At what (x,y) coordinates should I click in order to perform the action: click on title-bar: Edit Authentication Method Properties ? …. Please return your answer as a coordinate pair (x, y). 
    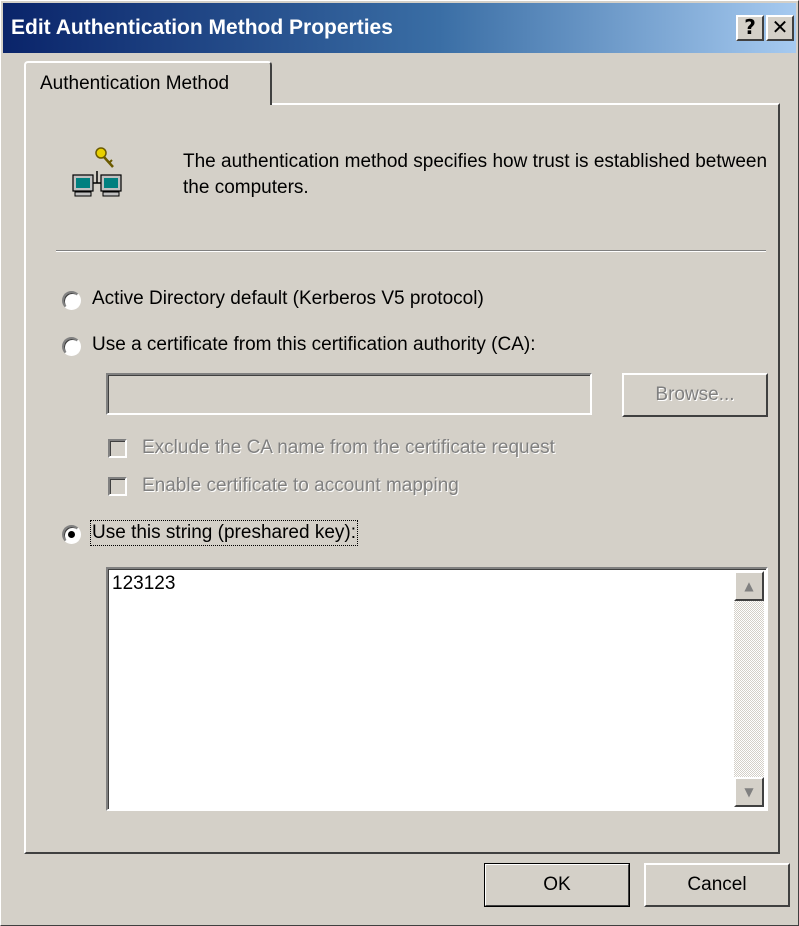
    Looking at the image, I should click on (399, 28).